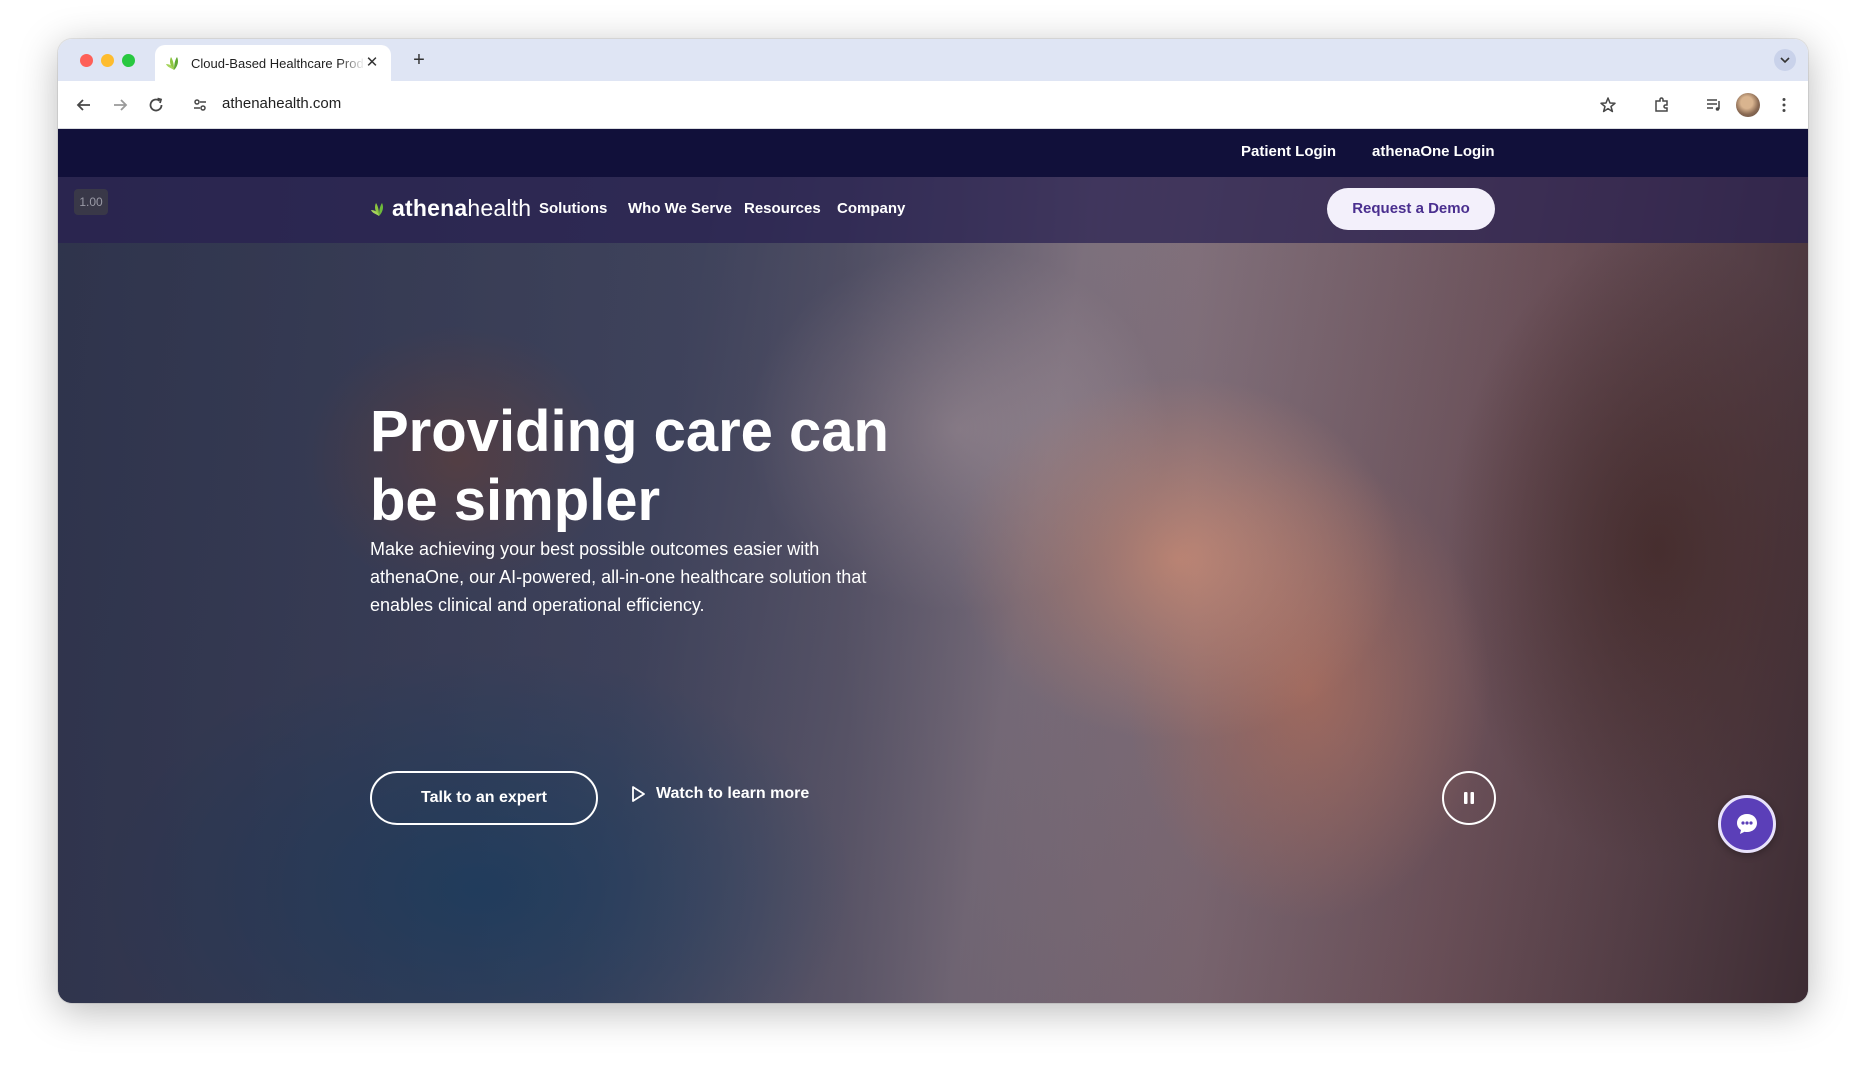 The image size is (1865, 1080). I want to click on kebab-menu-icon, so click(1784, 105).